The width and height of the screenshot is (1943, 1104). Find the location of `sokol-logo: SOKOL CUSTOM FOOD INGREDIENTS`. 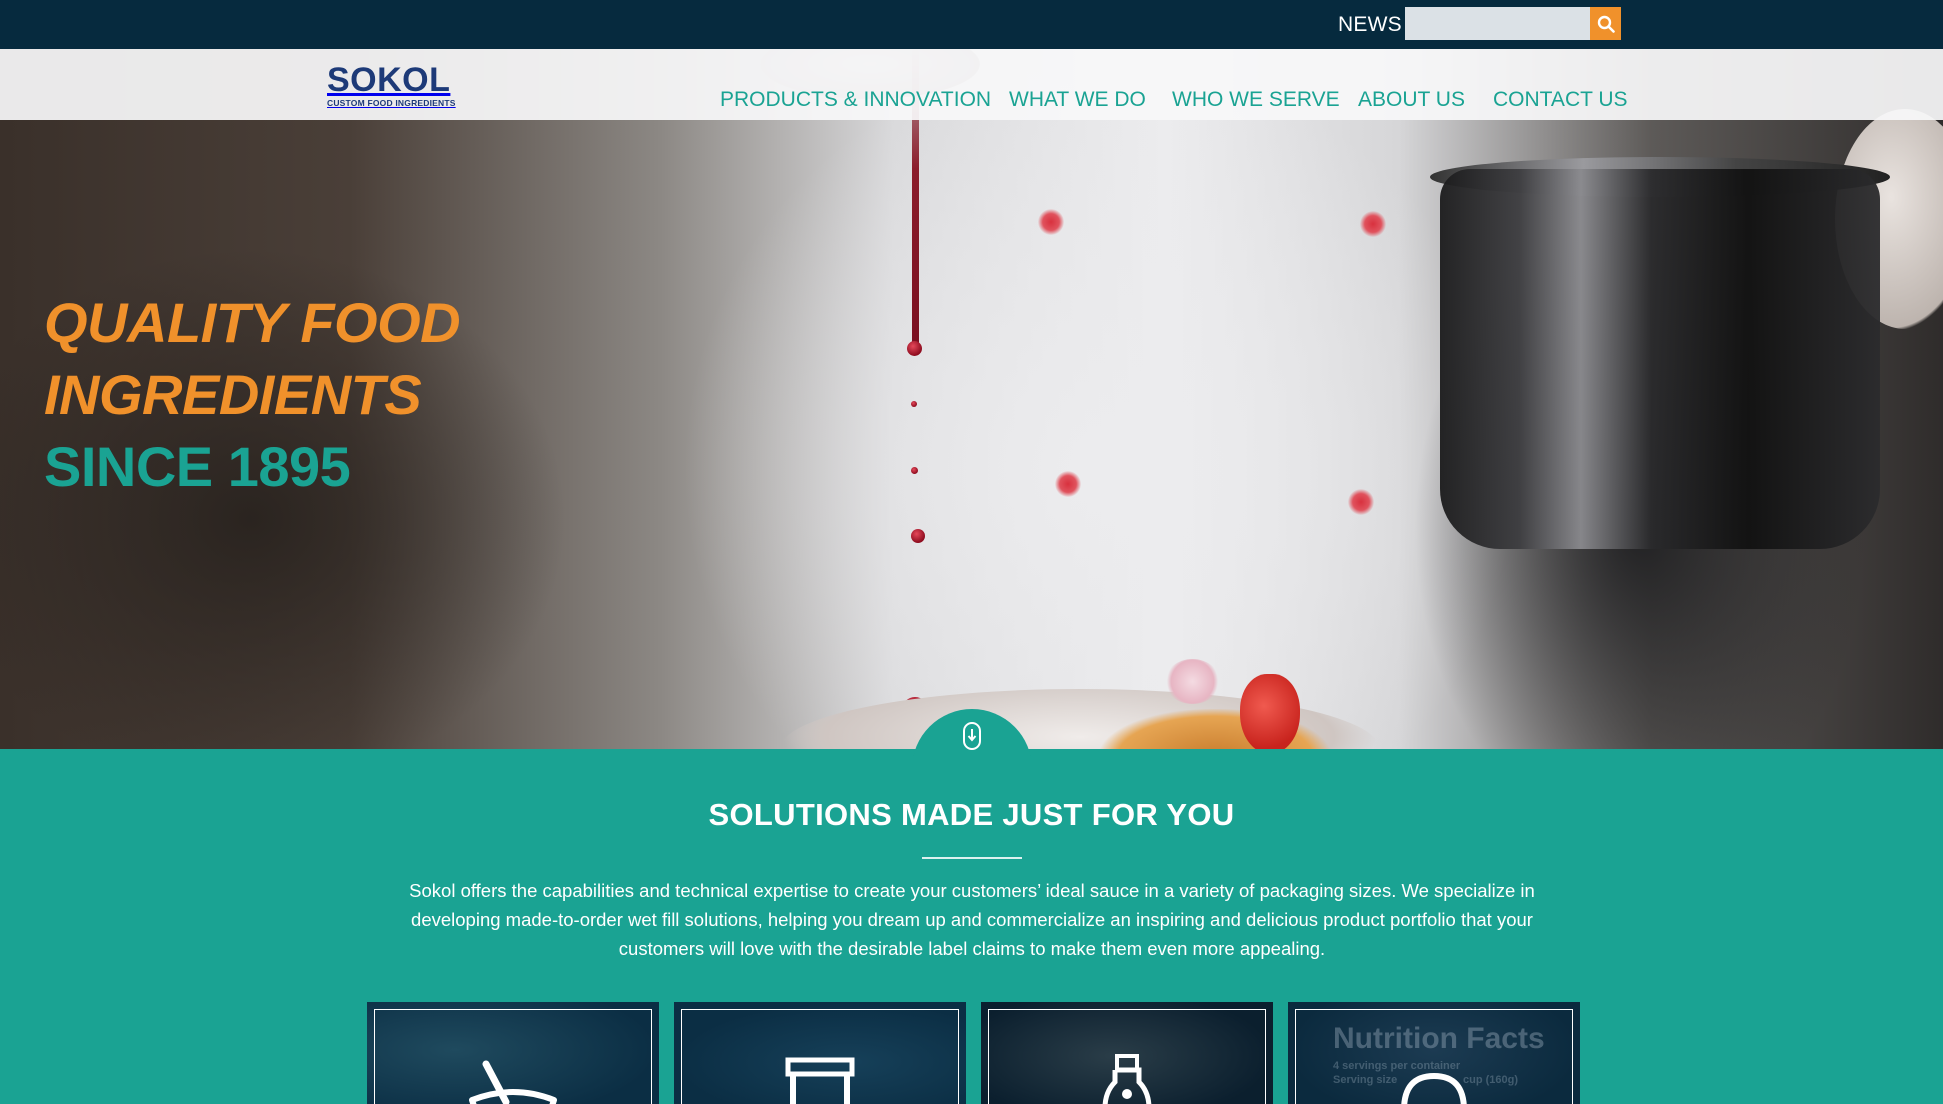

sokol-logo: SOKOL CUSTOM FOOD INGREDIENTS is located at coordinates (402, 87).